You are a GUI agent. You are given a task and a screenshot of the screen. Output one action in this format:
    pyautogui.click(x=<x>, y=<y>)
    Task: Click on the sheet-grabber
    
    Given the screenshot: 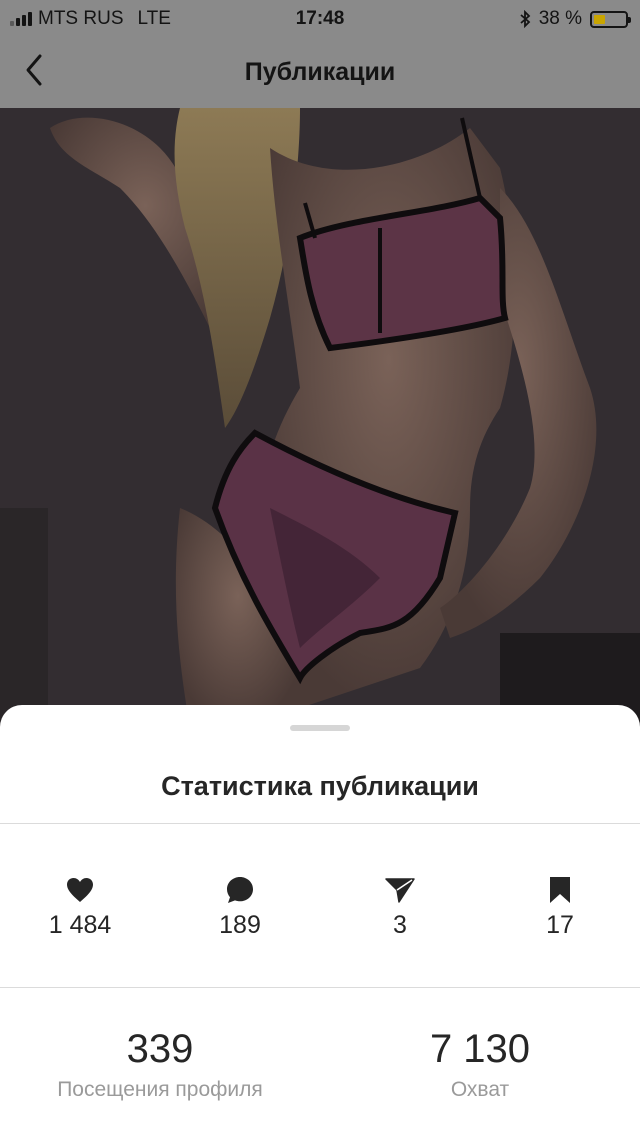 What is the action you would take?
    pyautogui.click(x=320, y=728)
    